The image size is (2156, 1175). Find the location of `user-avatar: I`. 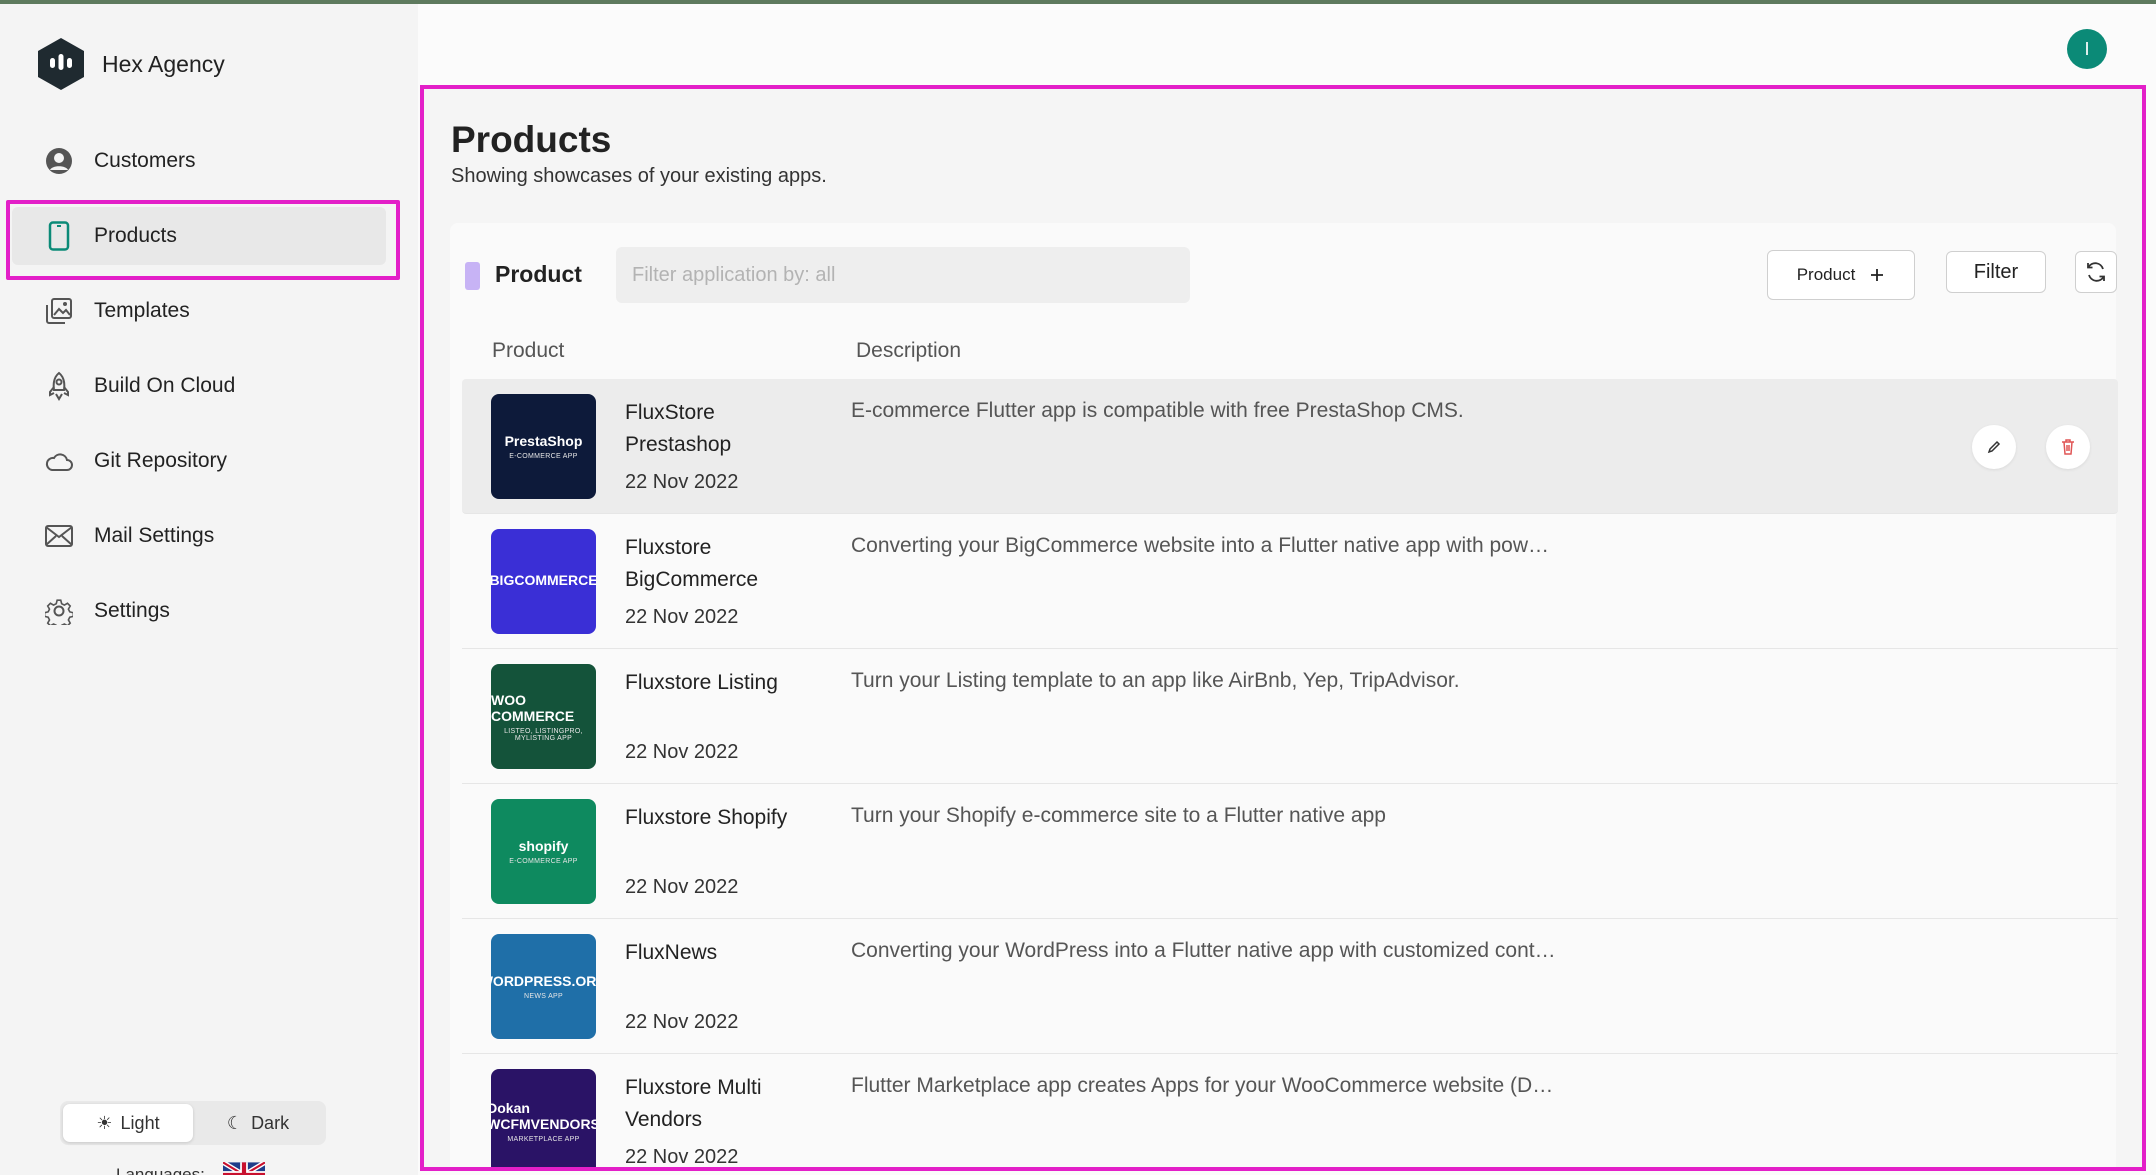

user-avatar: I is located at coordinates (2087, 49).